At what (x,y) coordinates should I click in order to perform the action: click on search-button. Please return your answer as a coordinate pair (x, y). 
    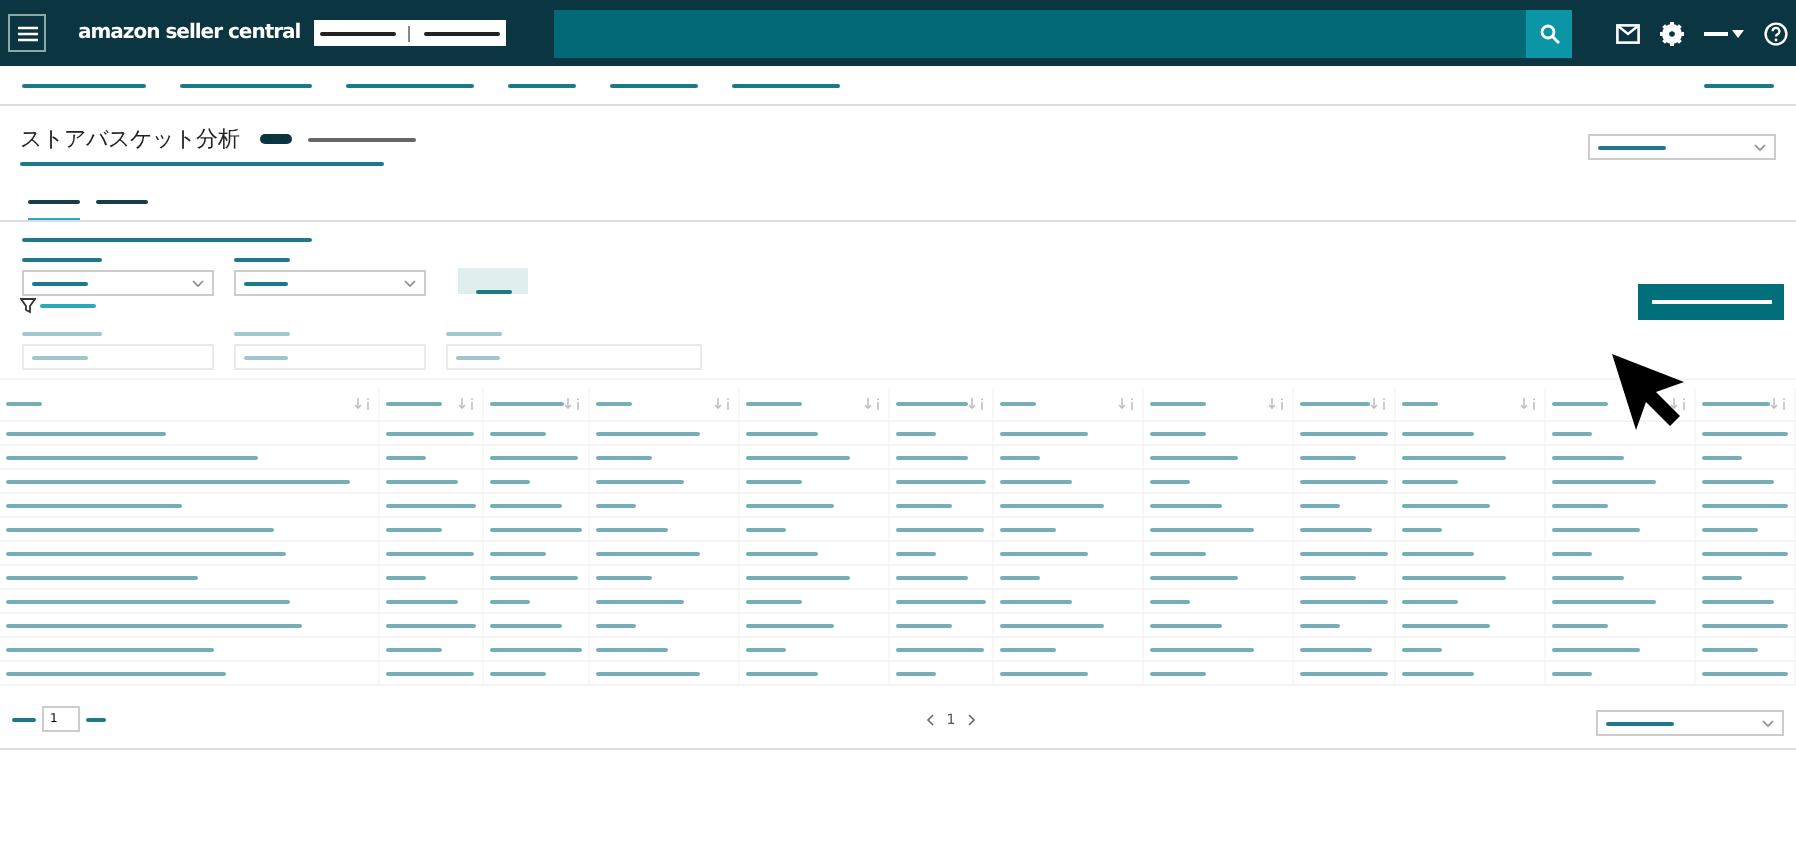
    Looking at the image, I should click on (1549, 33).